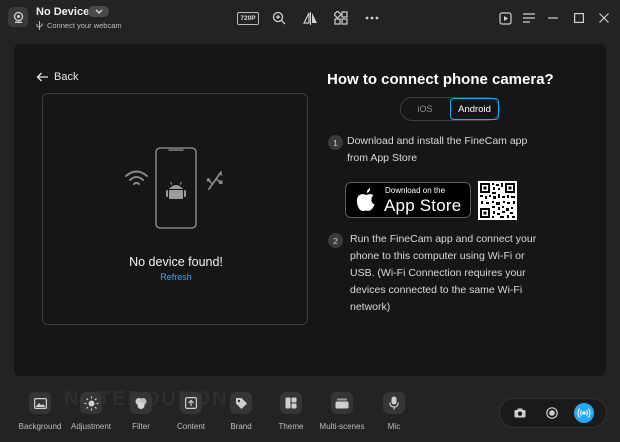 The height and width of the screenshot is (442, 620). Describe the element at coordinates (529, 18) in the screenshot. I see `menu-icon` at that location.